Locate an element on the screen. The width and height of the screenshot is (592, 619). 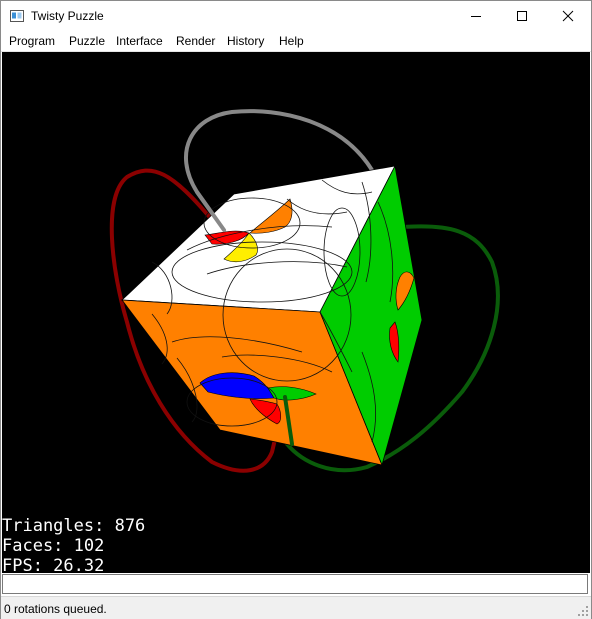
close-button is located at coordinates (568, 16).